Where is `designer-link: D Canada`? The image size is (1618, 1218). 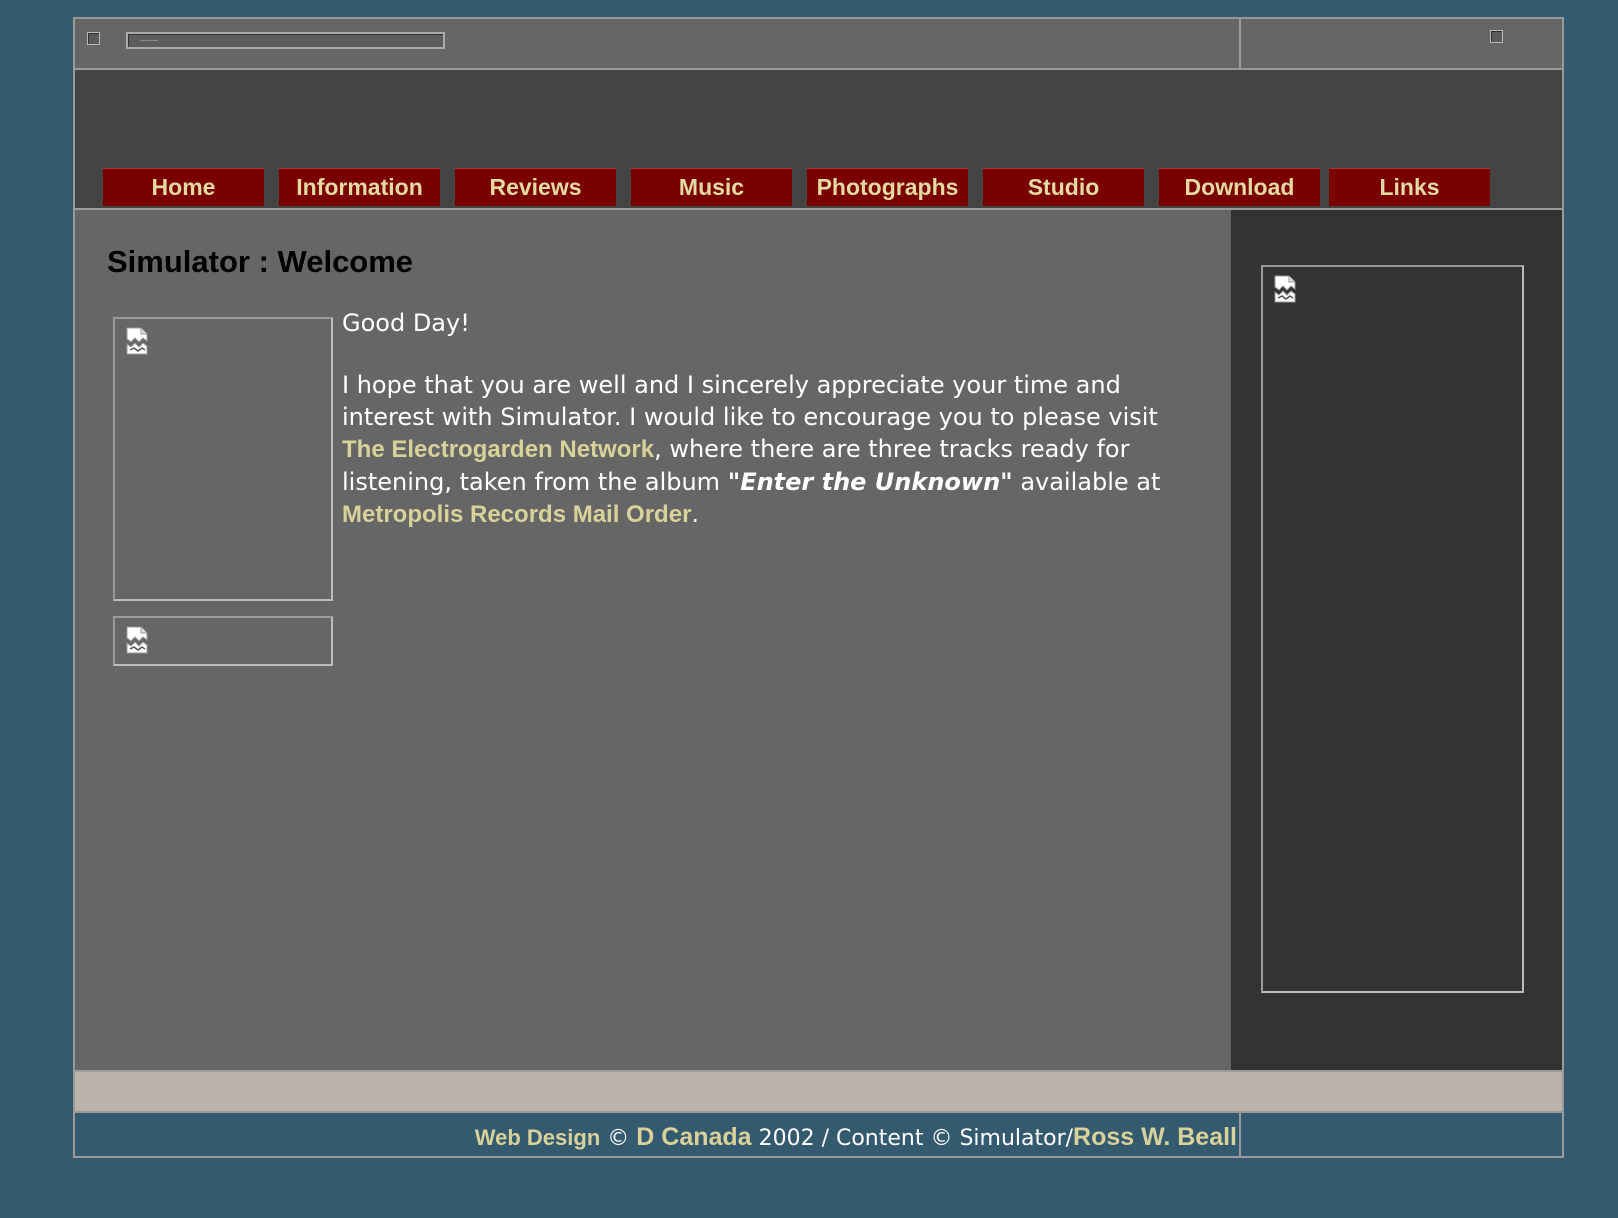 designer-link: D Canada is located at coordinates (693, 1137).